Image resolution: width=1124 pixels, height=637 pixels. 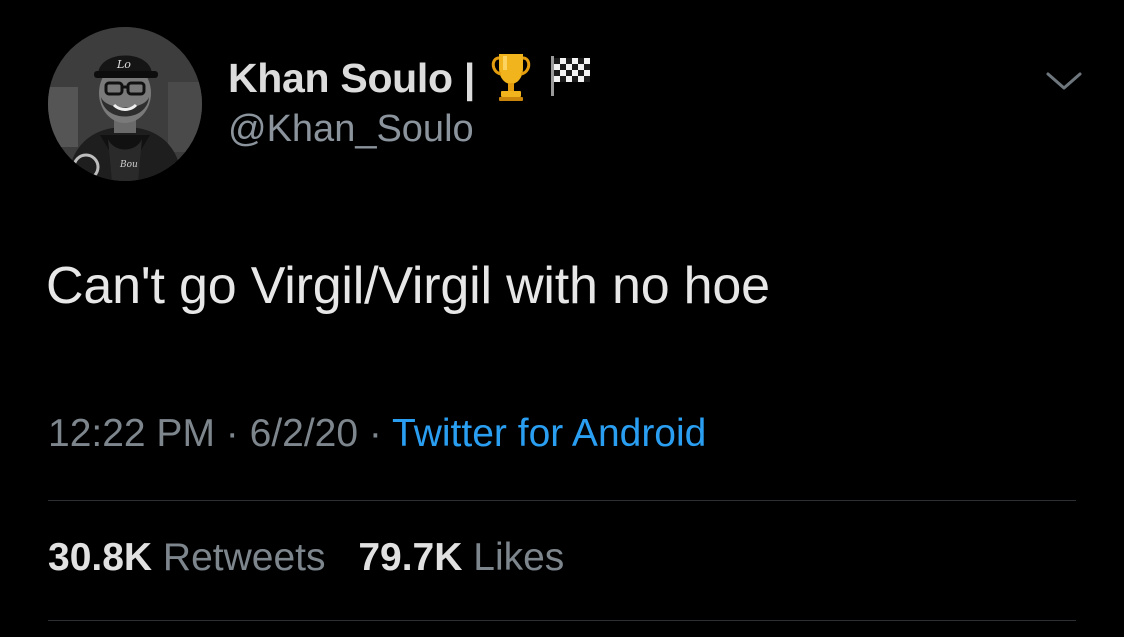 I want to click on author-display-name: Khan Soulo |, so click(x=351, y=78).